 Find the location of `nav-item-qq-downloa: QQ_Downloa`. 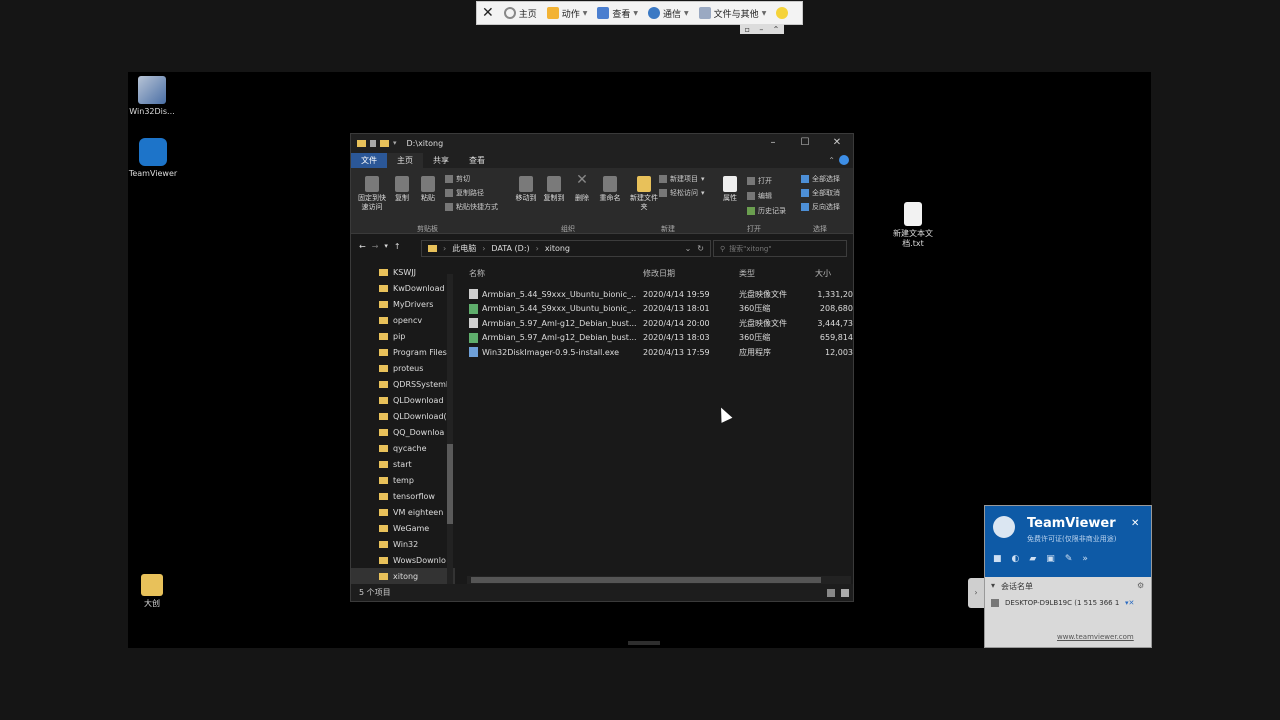

nav-item-qq-downloa: QQ_Downloa is located at coordinates (403, 432).